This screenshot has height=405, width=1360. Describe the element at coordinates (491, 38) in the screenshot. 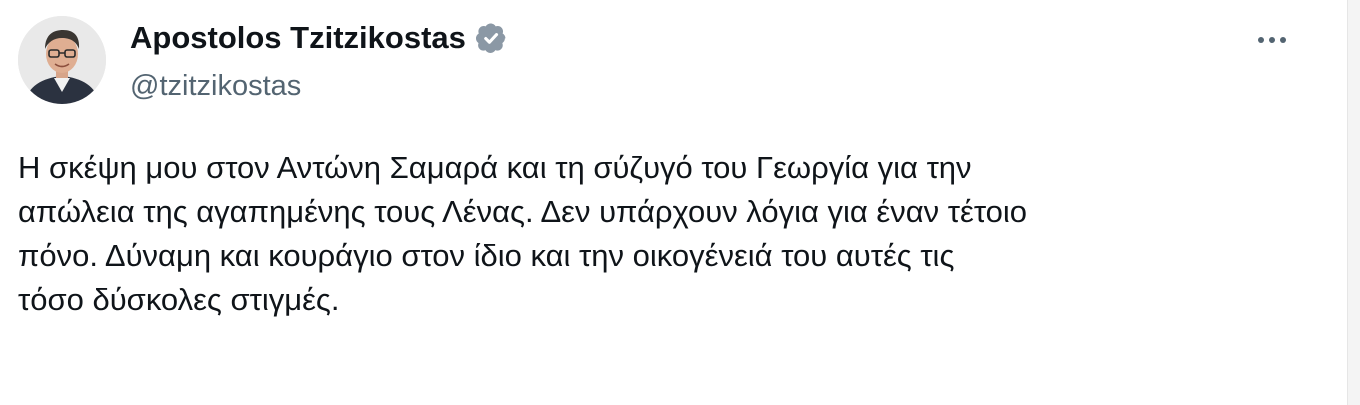

I see `verified-badge-icon` at that location.